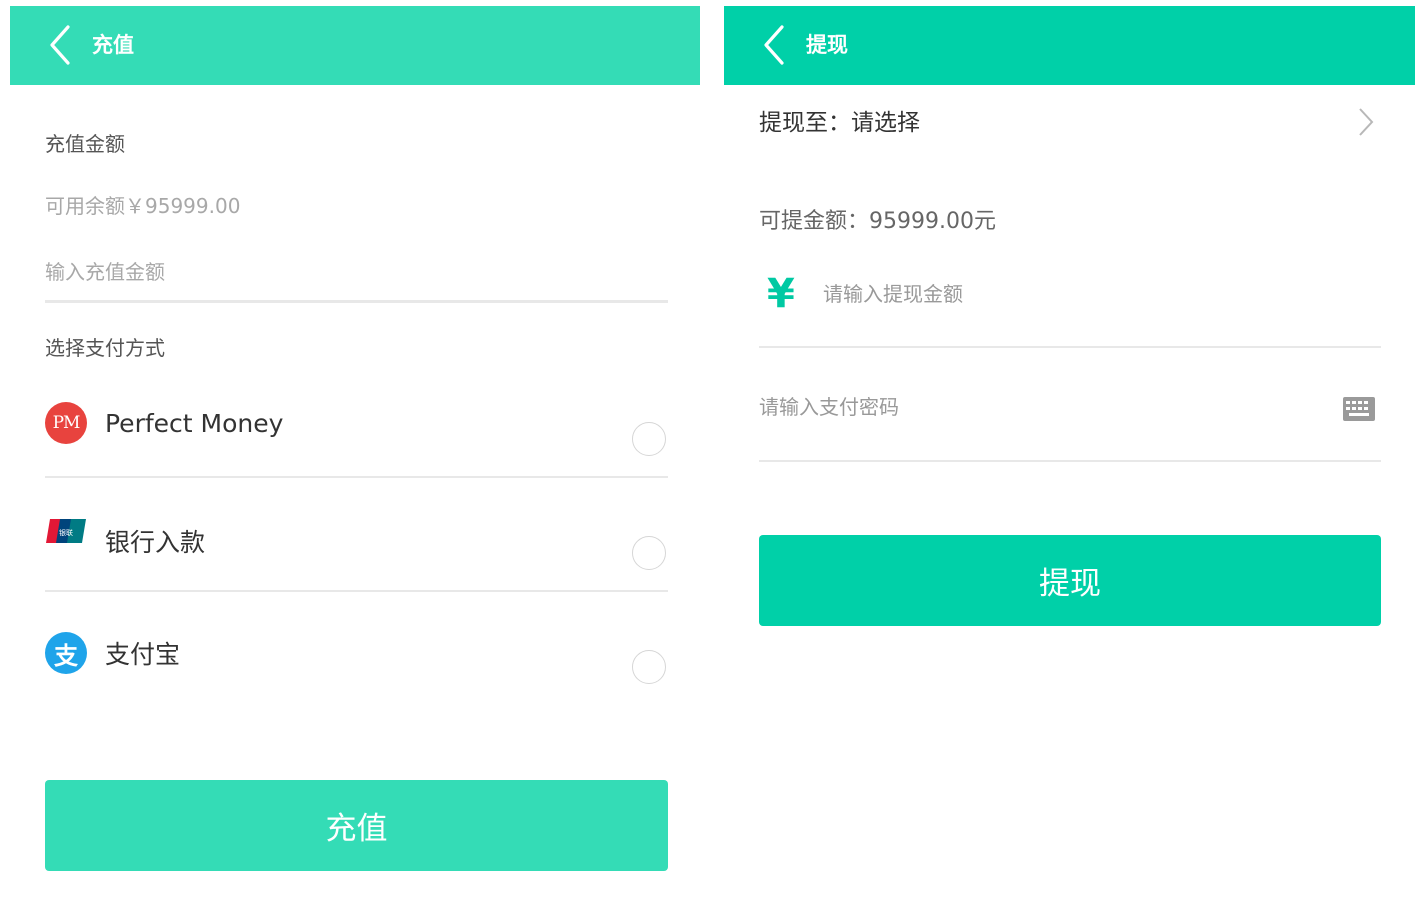 This screenshot has height=911, width=1425. I want to click on unionpay-icon: 银联, so click(66, 531).